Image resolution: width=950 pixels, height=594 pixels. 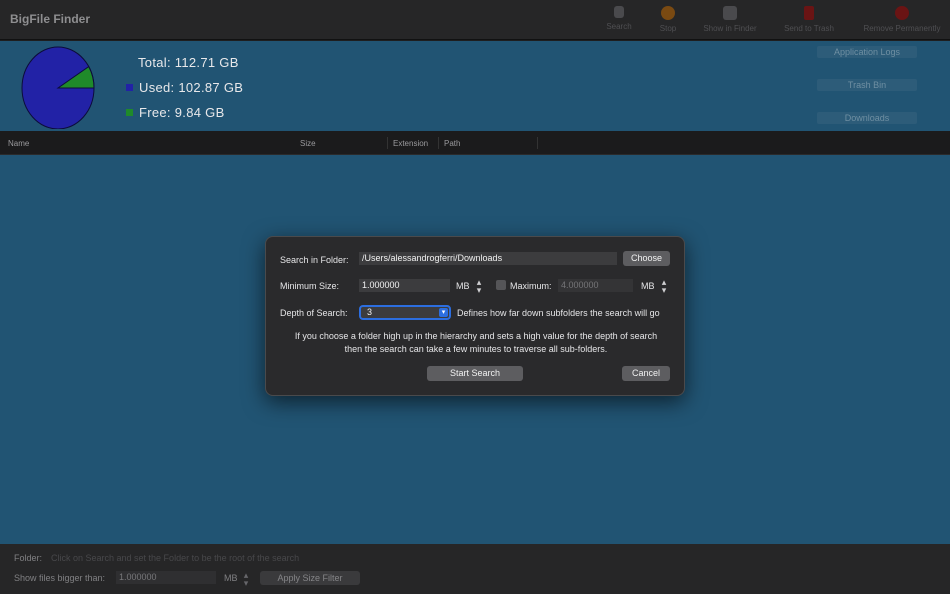 I want to click on toolbar-remove-permanently-label: Remove Permanently, so click(x=902, y=28).